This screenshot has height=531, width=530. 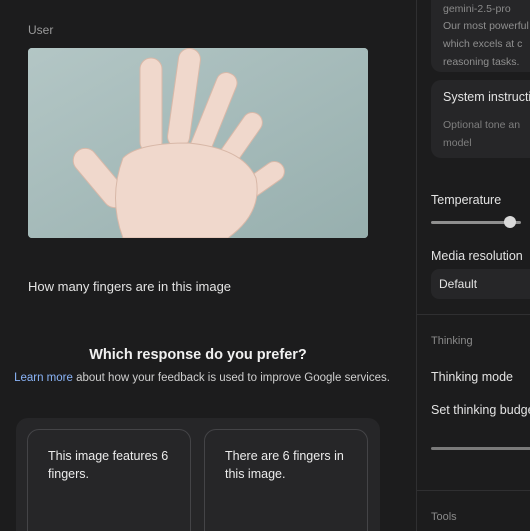 What do you see at coordinates (452, 341) in the screenshot?
I see `thinking-section-label: Thinking` at bounding box center [452, 341].